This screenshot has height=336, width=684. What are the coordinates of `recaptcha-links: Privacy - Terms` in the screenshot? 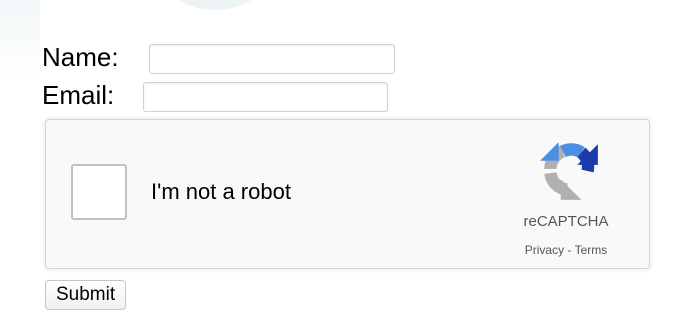 It's located at (566, 250).